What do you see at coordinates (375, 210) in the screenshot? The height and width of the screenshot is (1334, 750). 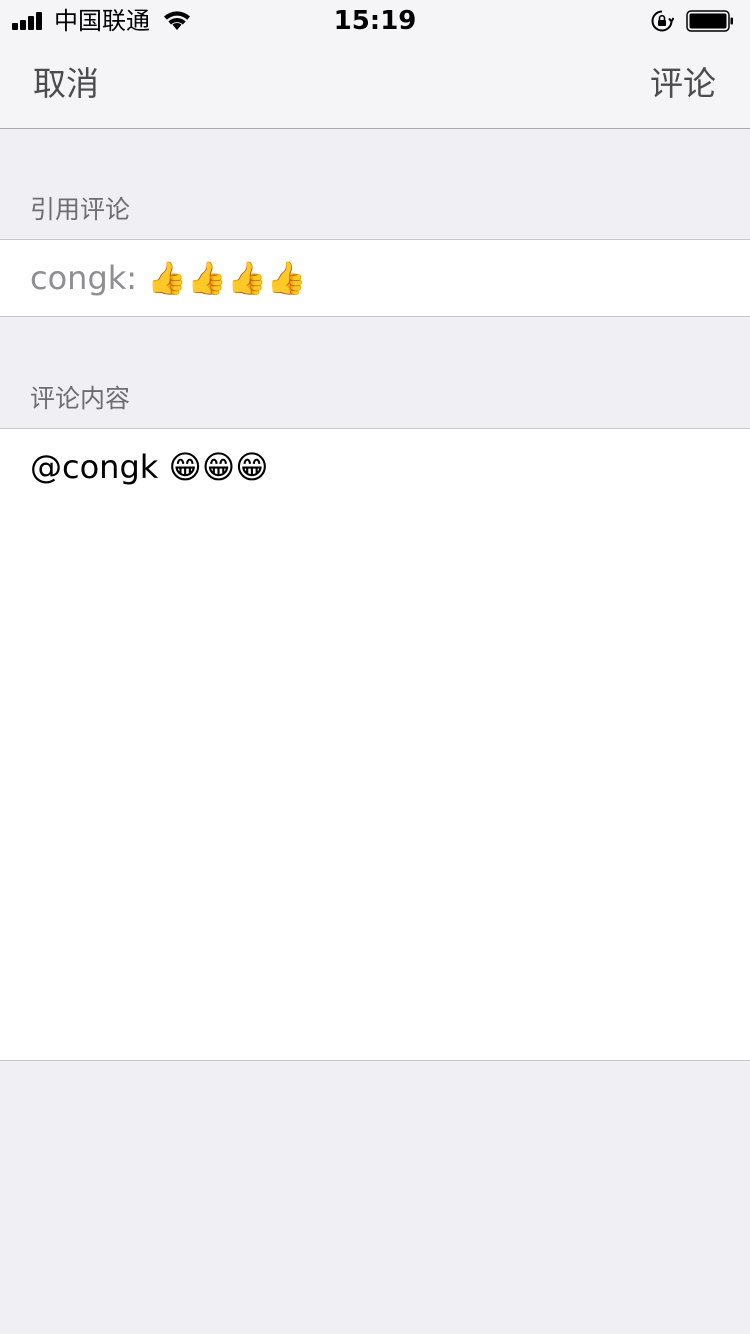 I see `quote-section-header: 引用评论` at bounding box center [375, 210].